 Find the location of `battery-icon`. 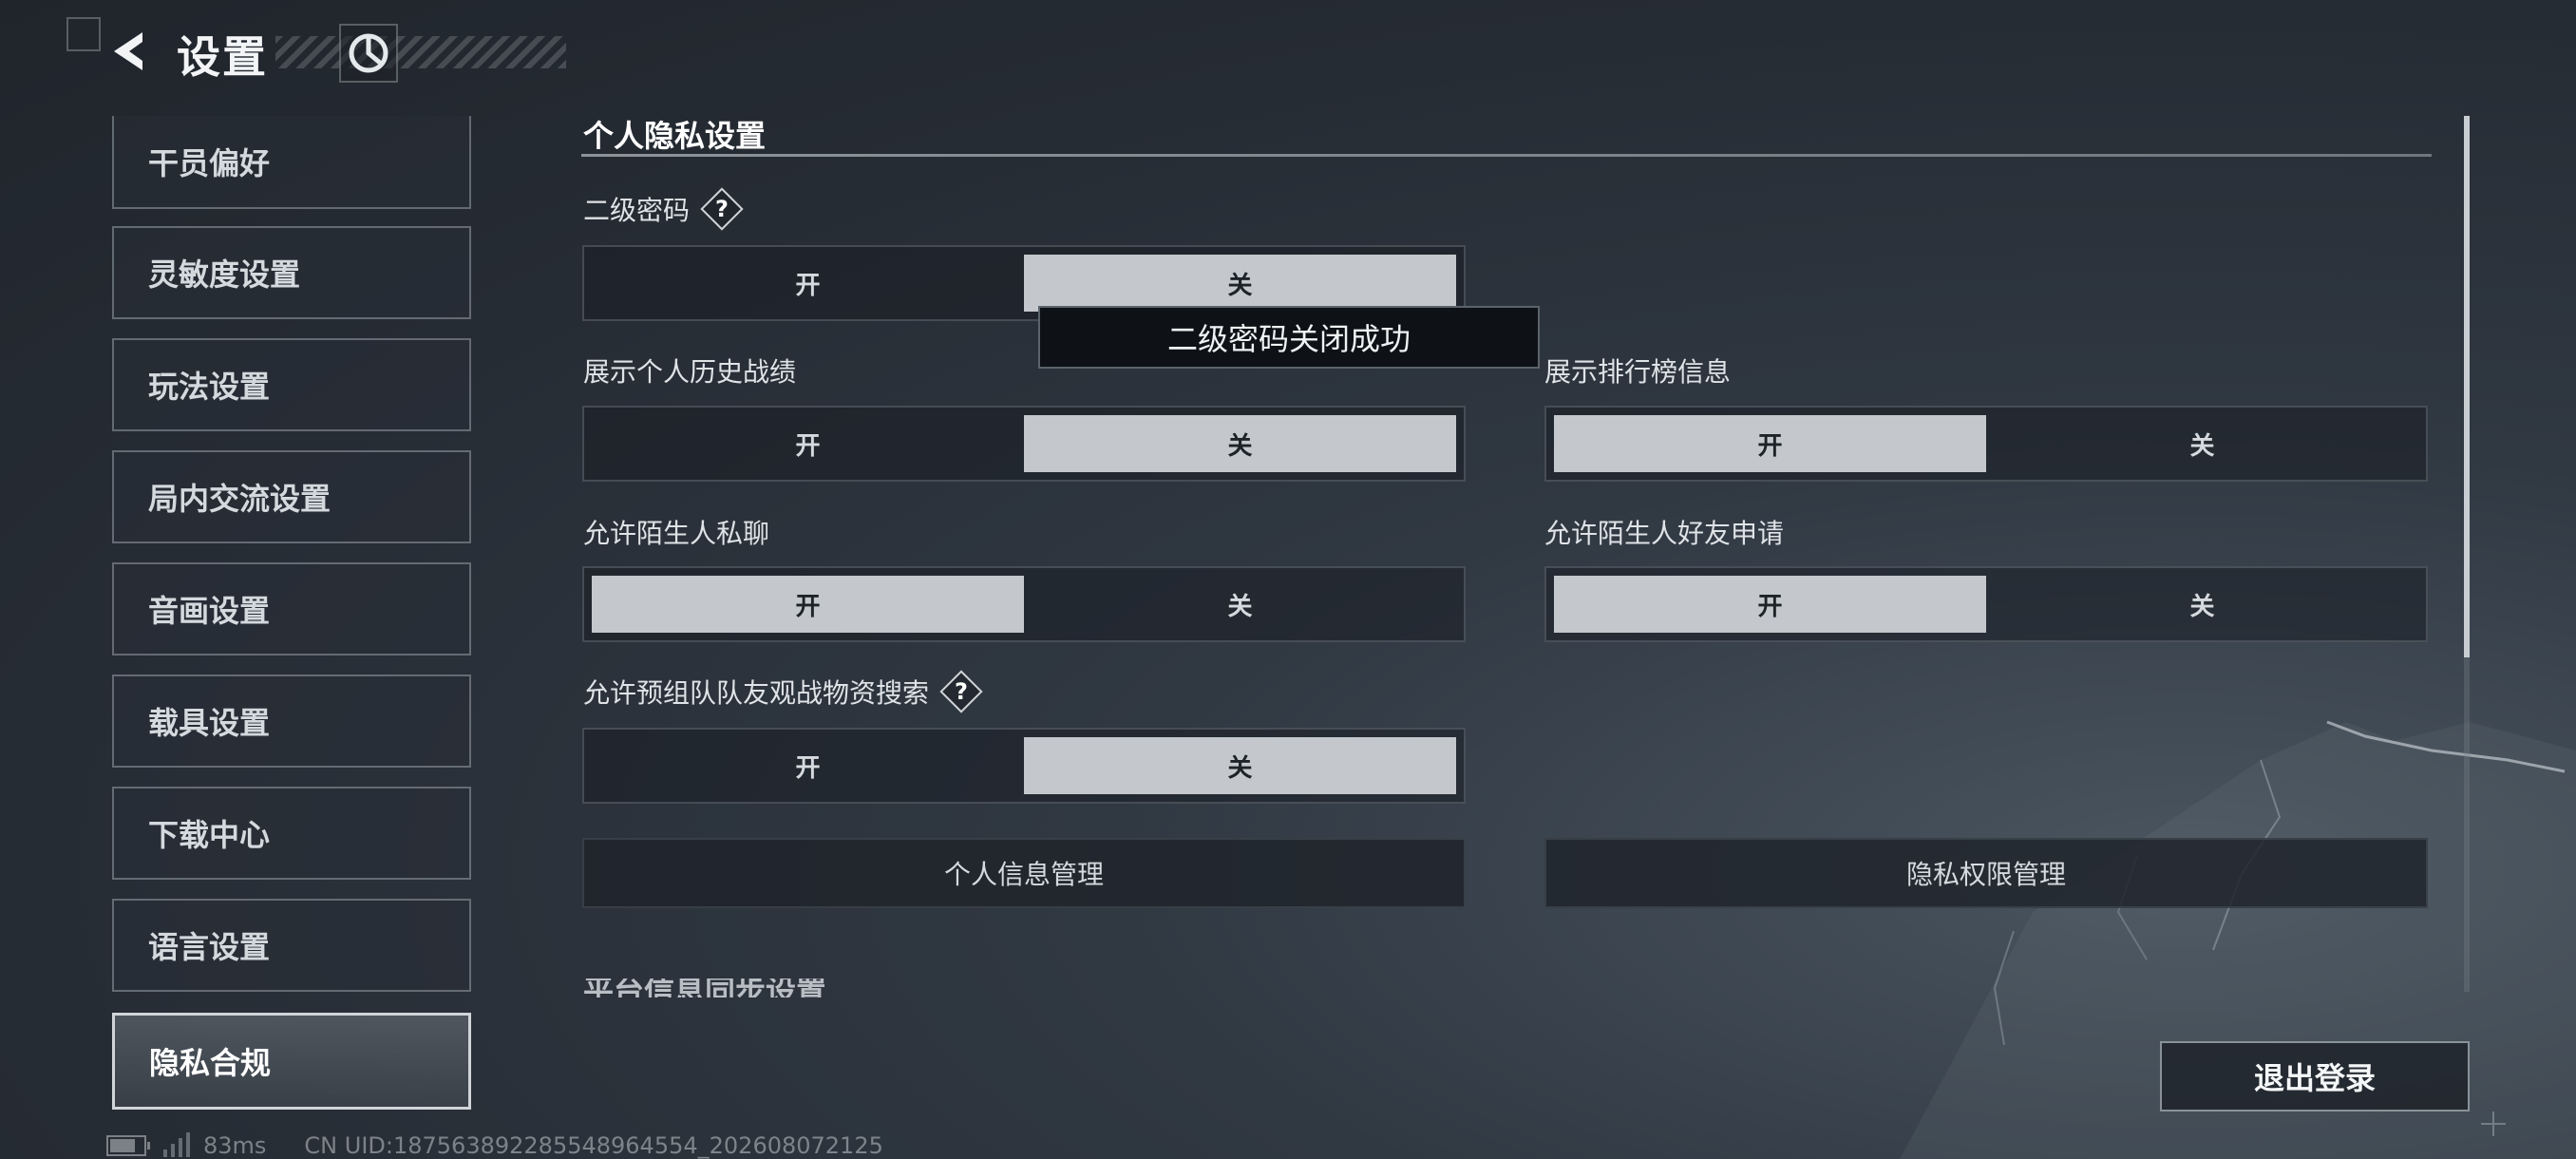

battery-icon is located at coordinates (128, 1145).